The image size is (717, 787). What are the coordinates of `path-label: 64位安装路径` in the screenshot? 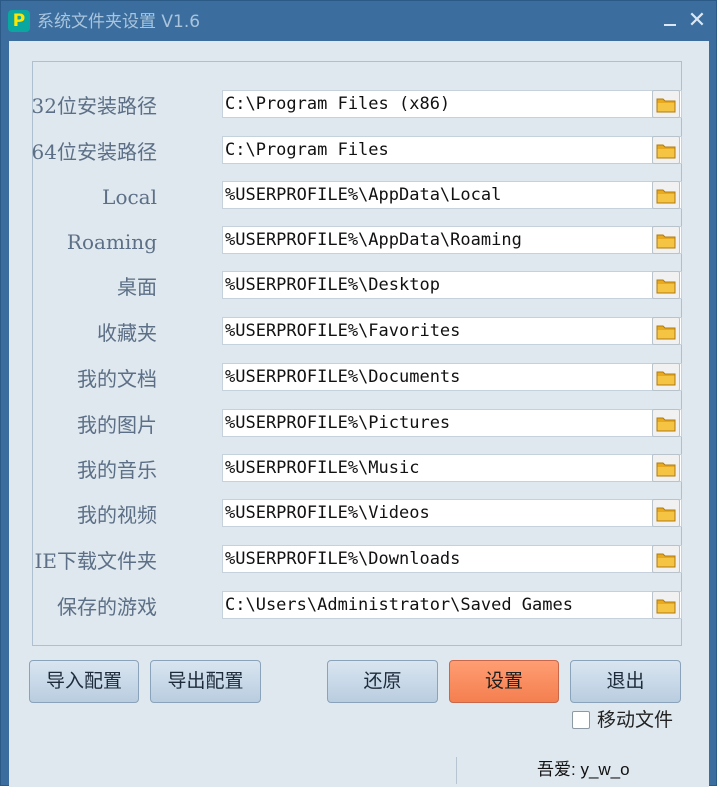 It's located at (94, 152).